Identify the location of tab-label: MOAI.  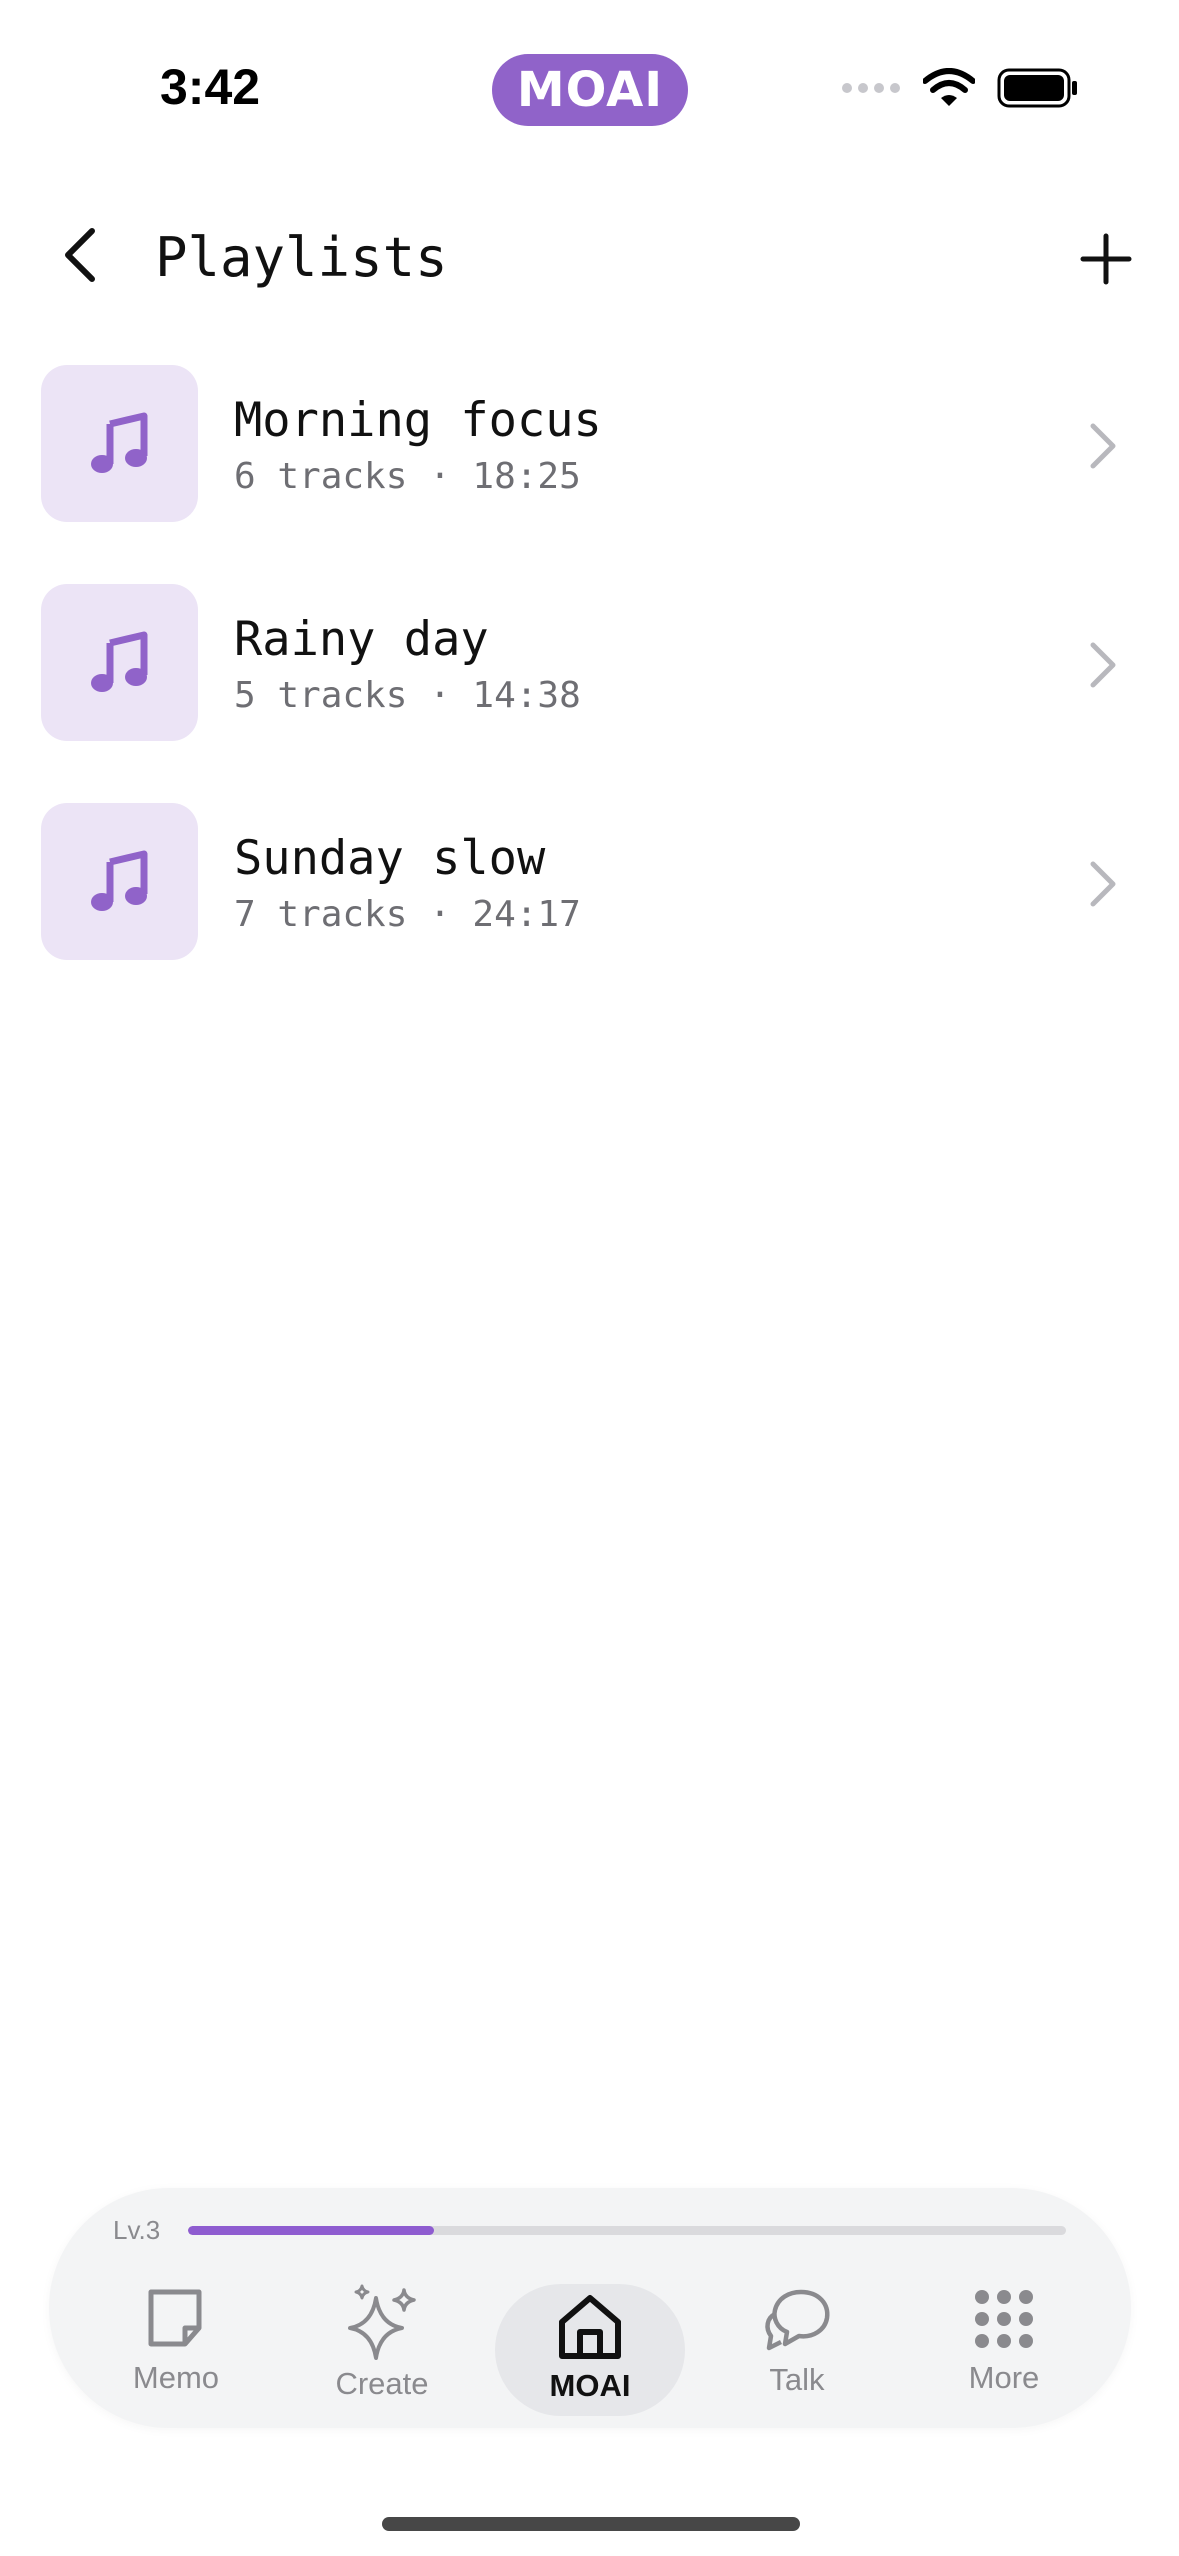
(590, 2385).